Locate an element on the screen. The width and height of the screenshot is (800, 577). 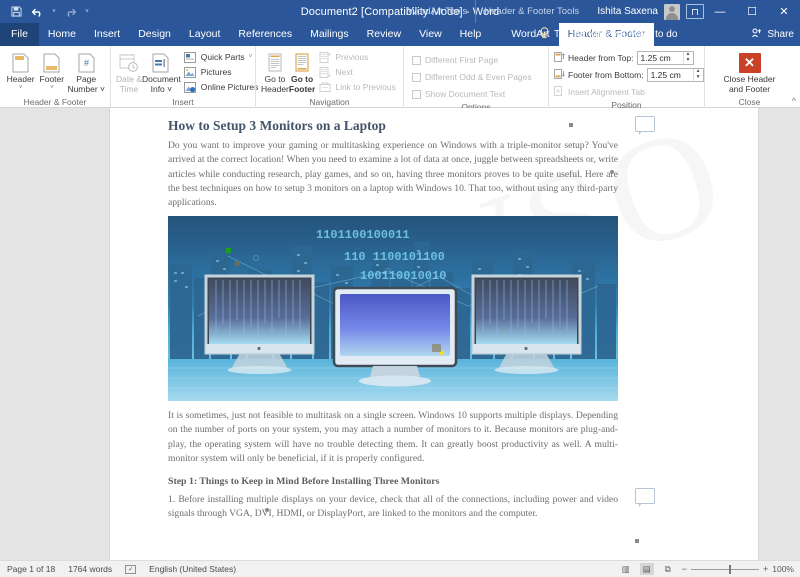
ribbon-display-options-icon is located at coordinates (695, 11).